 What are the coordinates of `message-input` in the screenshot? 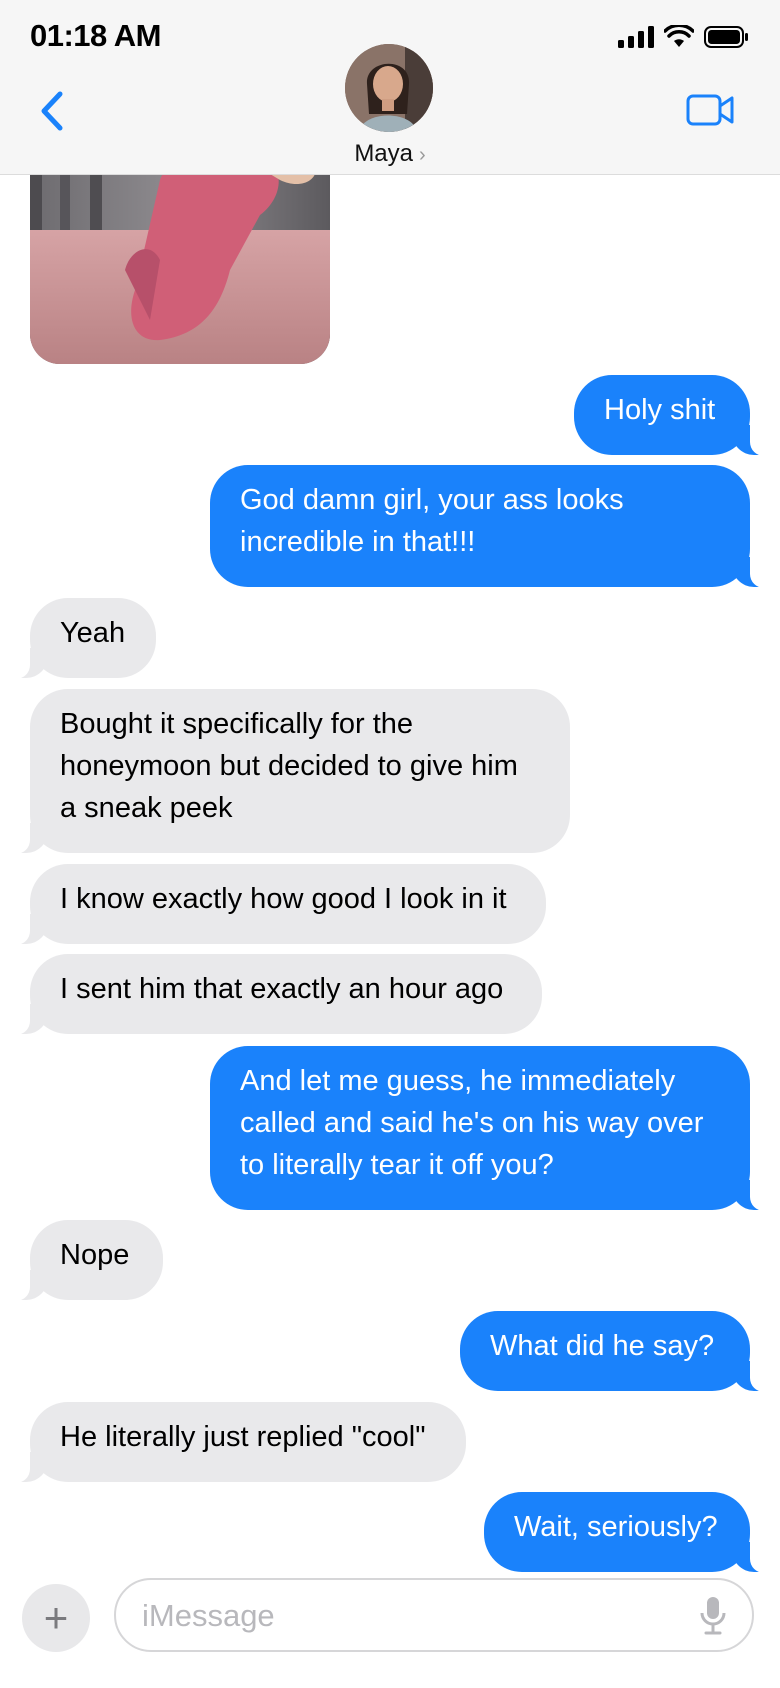 It's located at (402, 1616).